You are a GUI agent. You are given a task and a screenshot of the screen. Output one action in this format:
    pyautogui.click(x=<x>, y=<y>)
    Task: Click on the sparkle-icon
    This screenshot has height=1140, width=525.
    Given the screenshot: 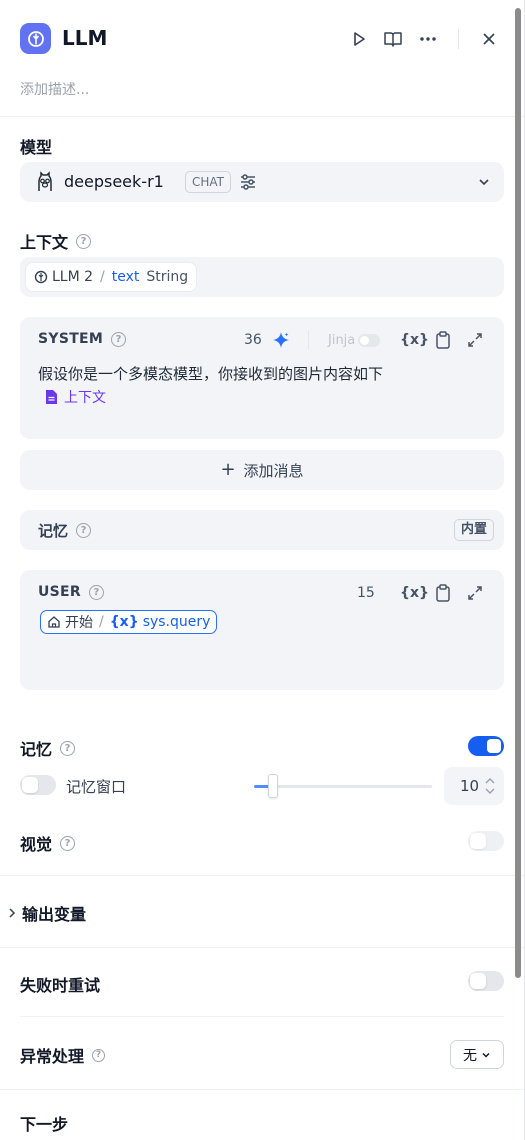 What is the action you would take?
    pyautogui.click(x=281, y=340)
    